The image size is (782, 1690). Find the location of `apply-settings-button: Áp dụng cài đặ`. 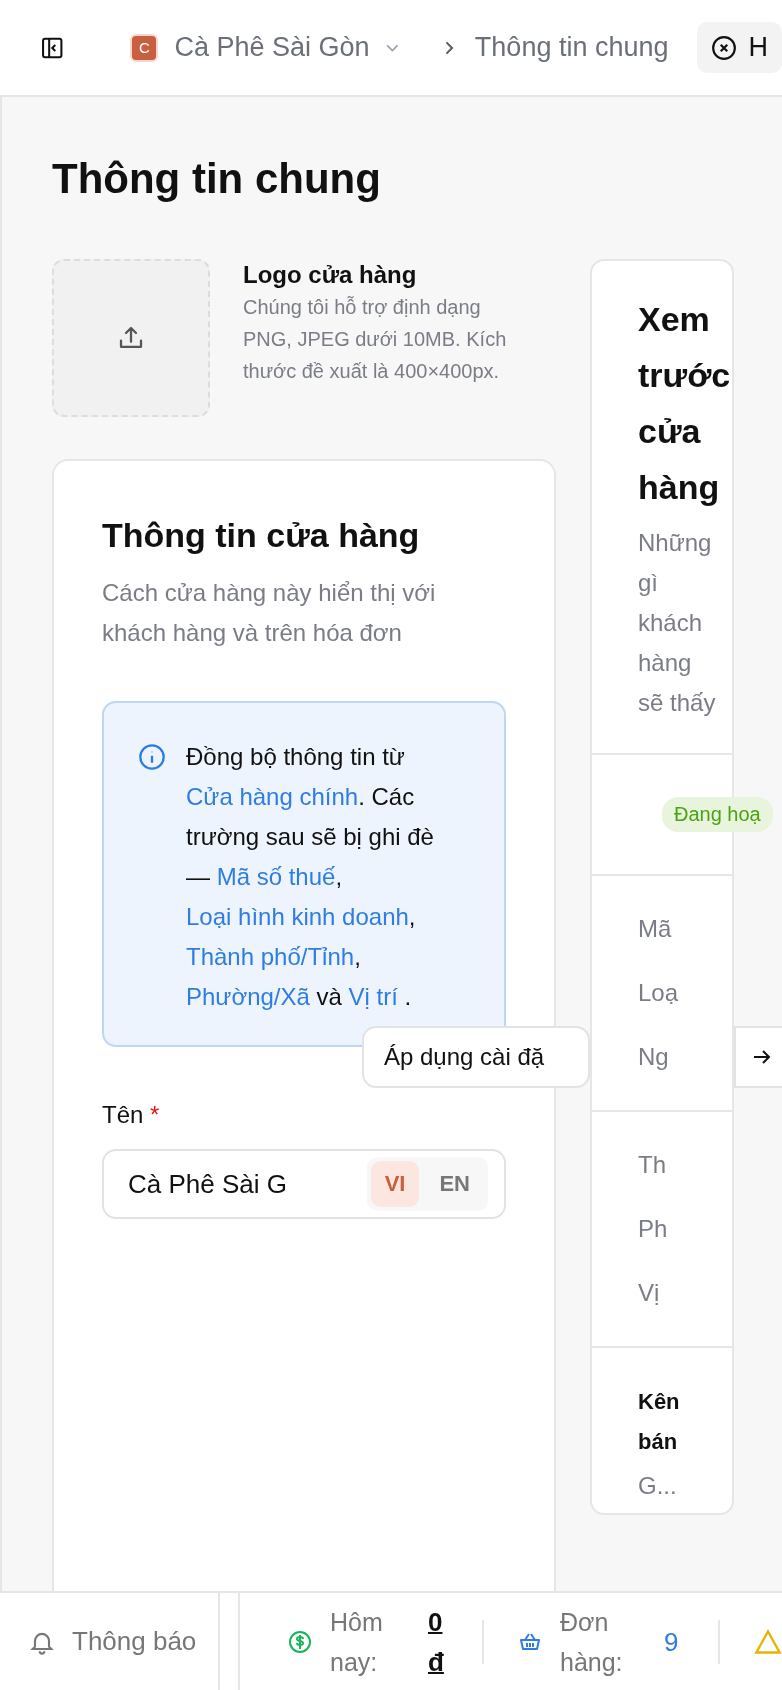

apply-settings-button: Áp dụng cài đặ is located at coordinates (476, 1057).